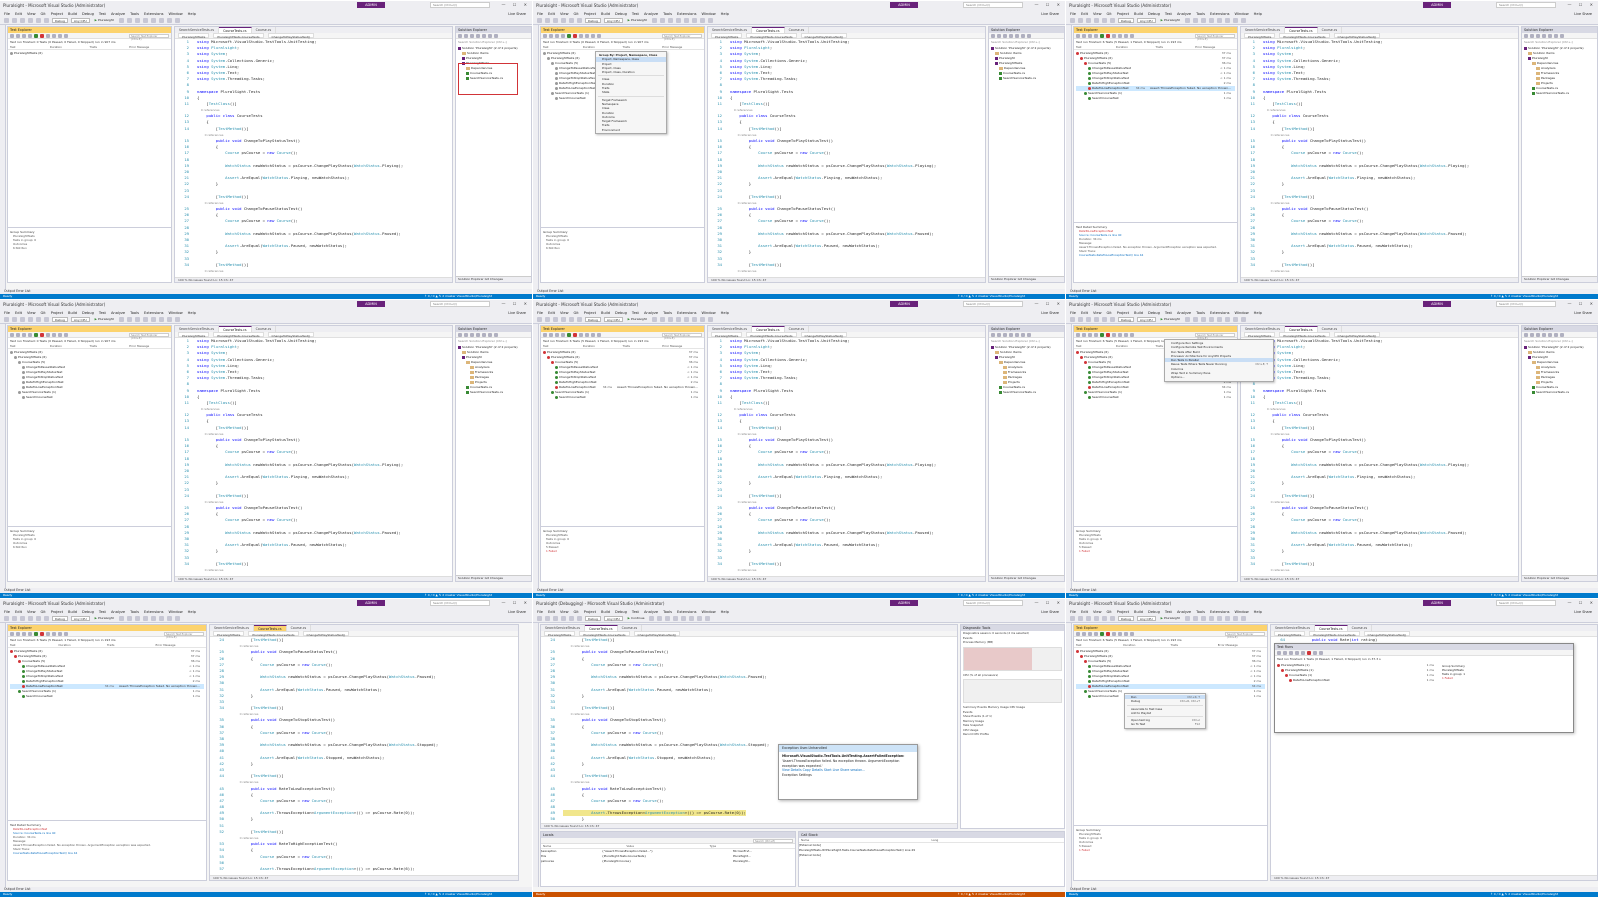 The height and width of the screenshot is (899, 1600). Describe the element at coordinates (104, 20) in the screenshot. I see `start-button: Pluralsight` at that location.